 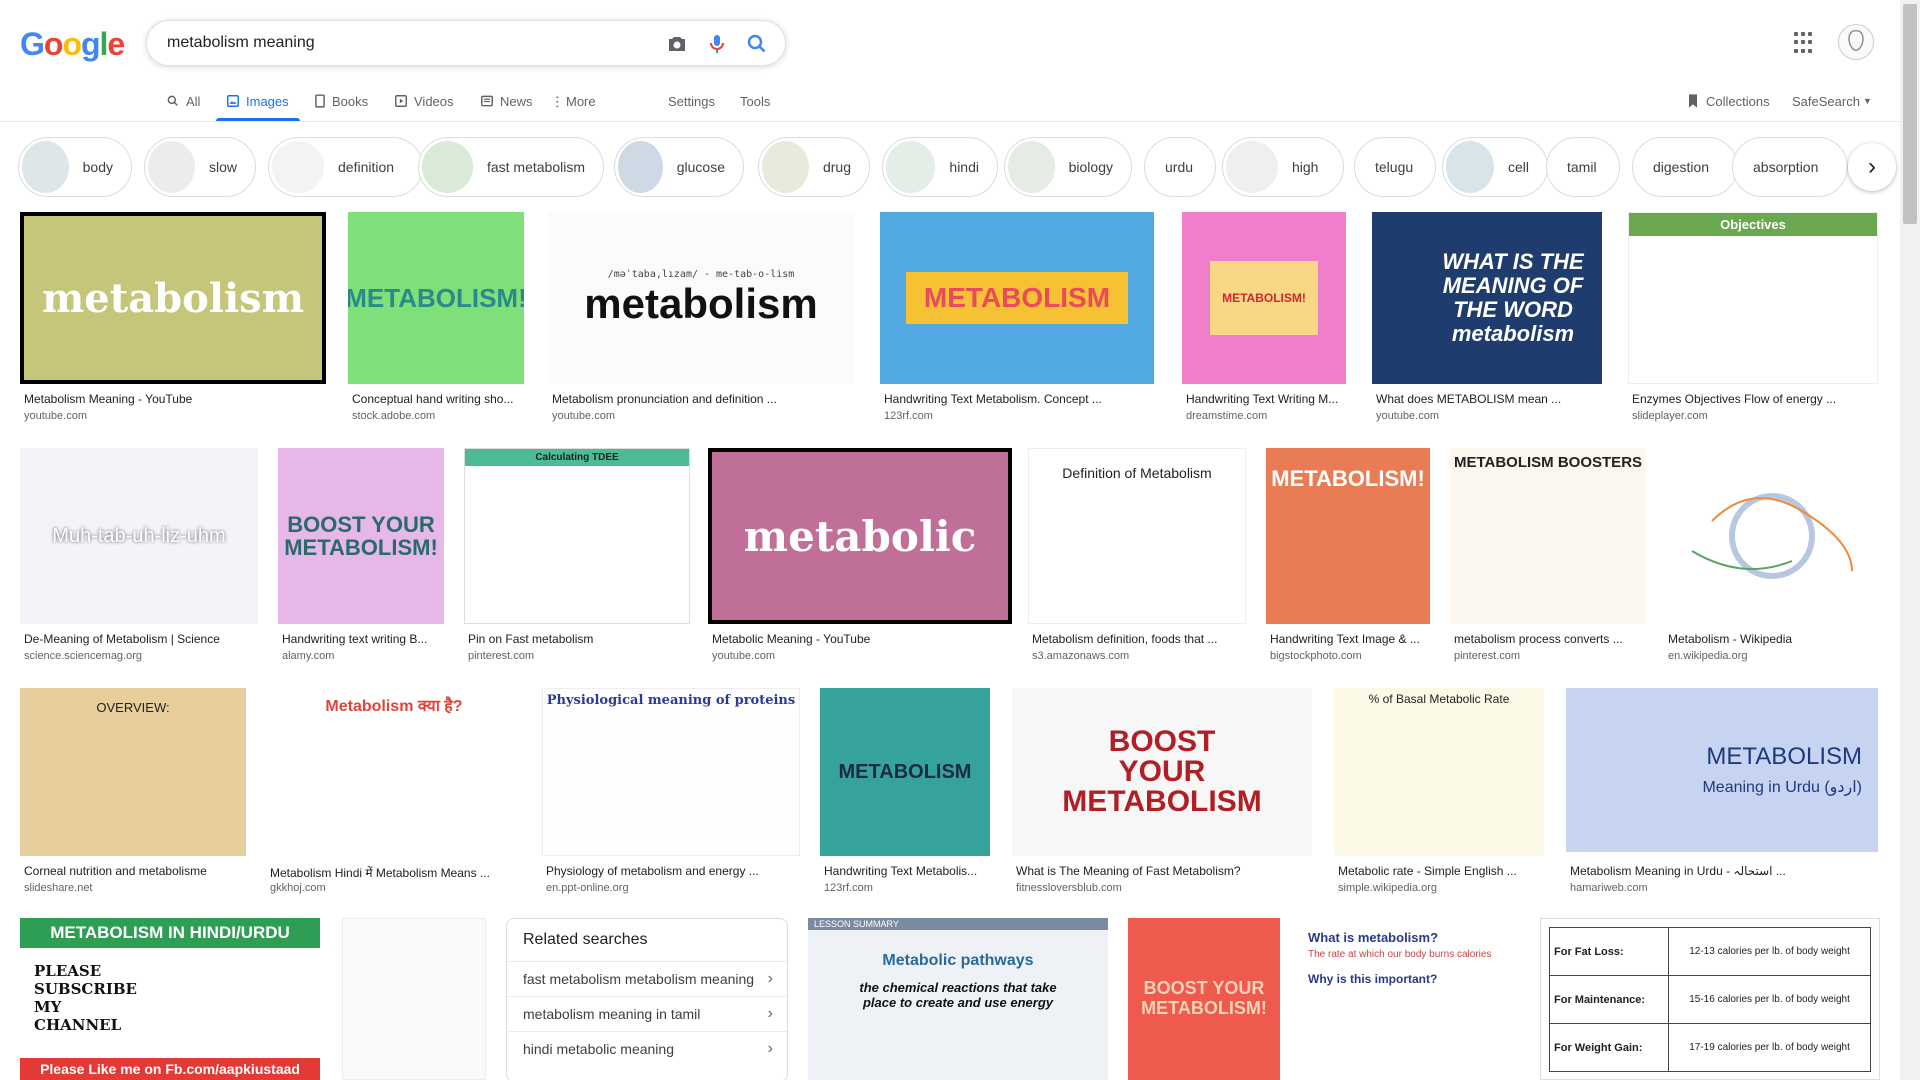 I want to click on chip-biology: biology, so click(x=1068, y=167).